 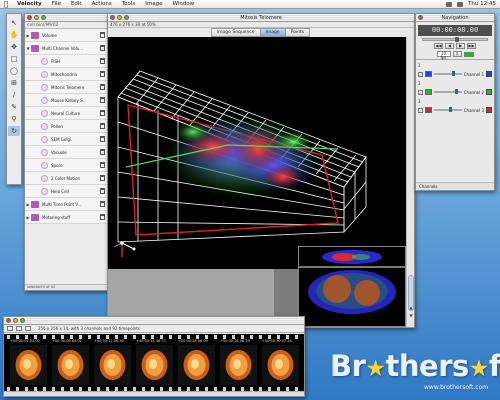 I want to click on zoom-icon: ⚲, so click(x=14, y=119).